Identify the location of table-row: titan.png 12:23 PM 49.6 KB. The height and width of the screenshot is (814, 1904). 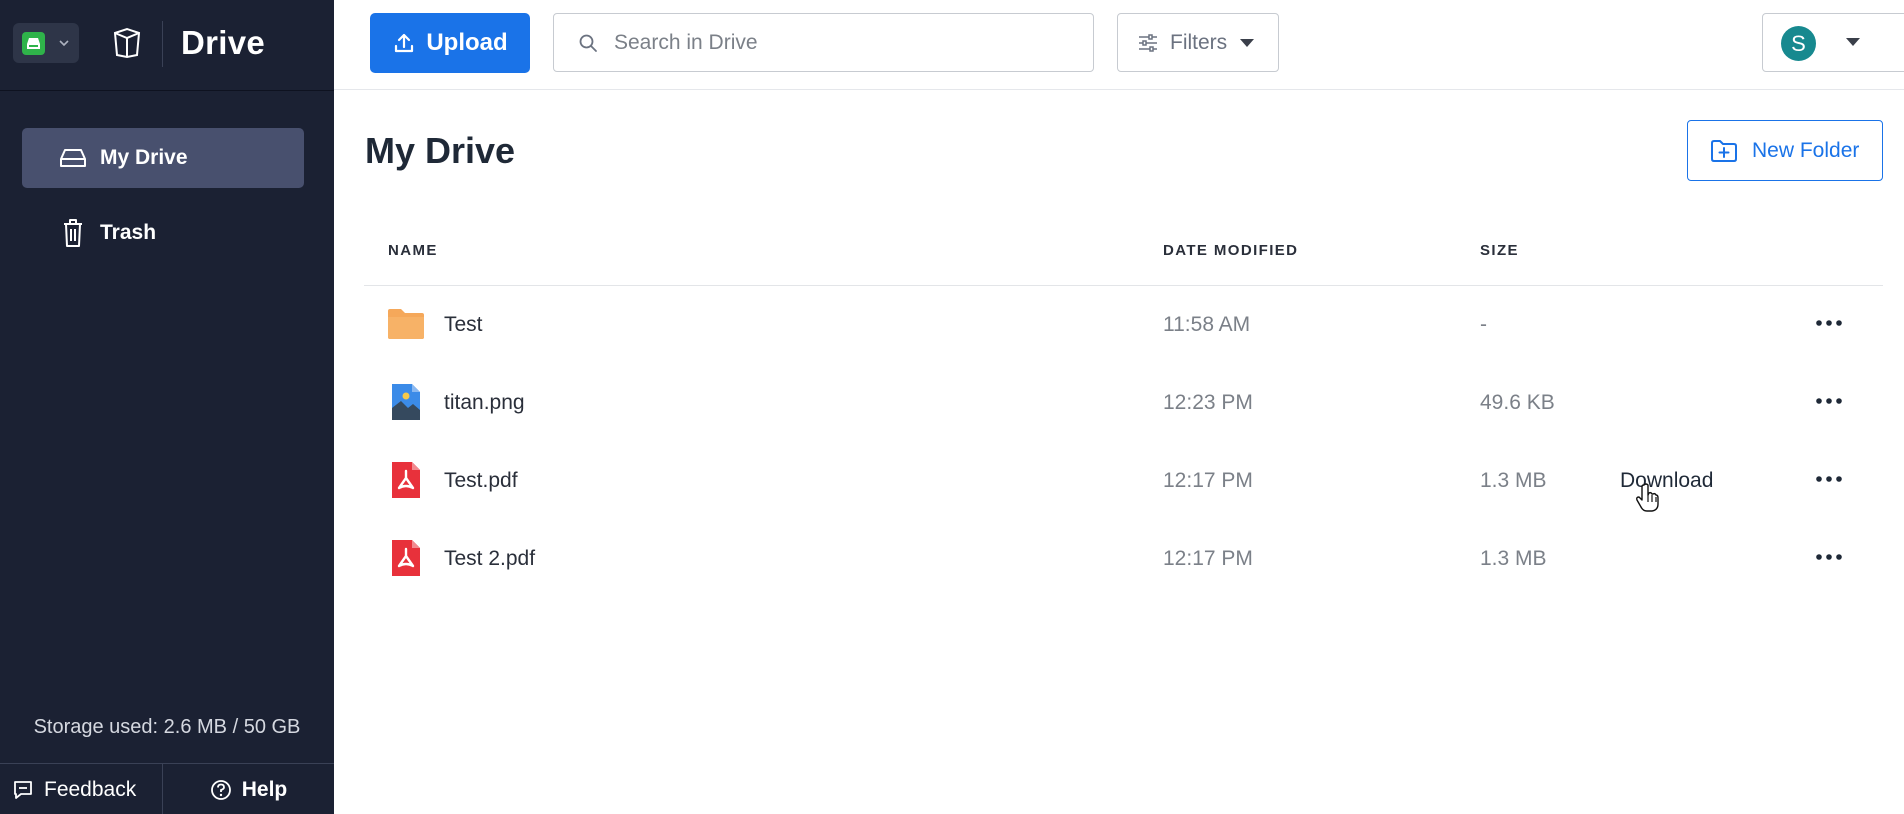
(1123, 403).